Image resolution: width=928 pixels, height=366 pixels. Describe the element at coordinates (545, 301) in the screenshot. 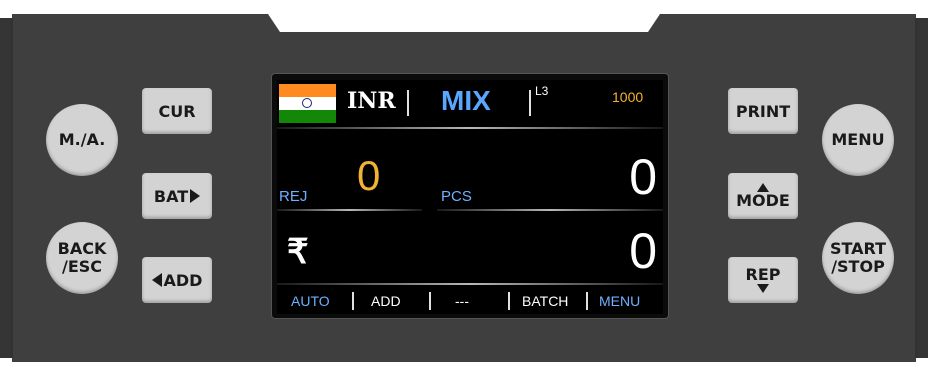

I see `menu-item-batch: BATCH` at that location.